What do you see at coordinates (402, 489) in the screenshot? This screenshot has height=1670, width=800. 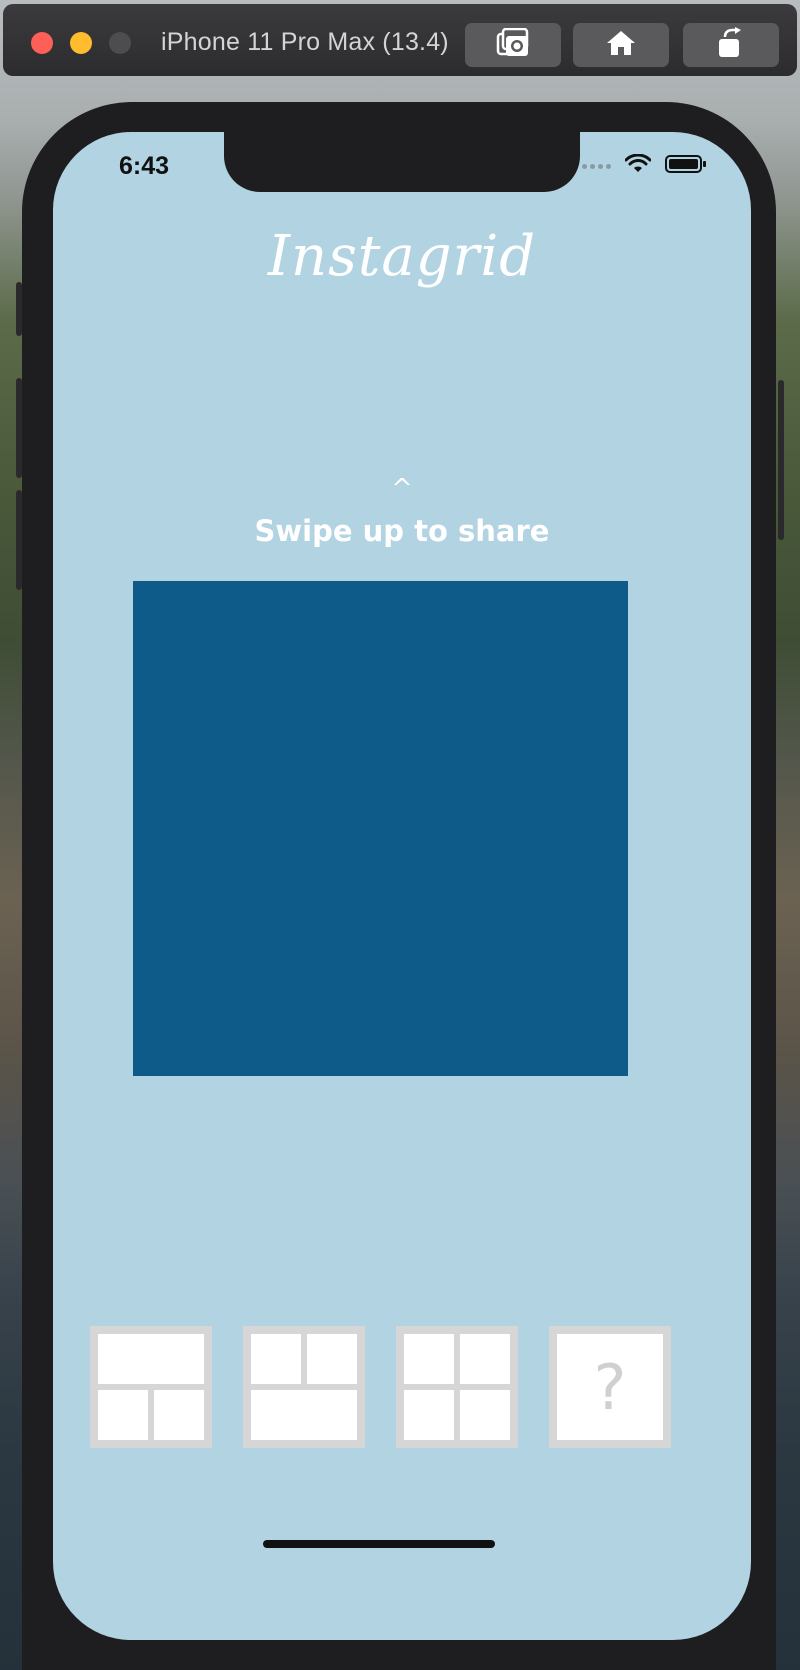 I see `swipe-up-arrow-icon: ^` at bounding box center [402, 489].